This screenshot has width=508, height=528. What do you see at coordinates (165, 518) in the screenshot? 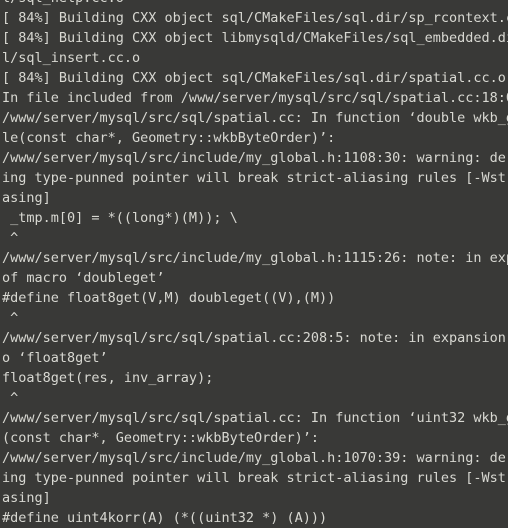
I see `terminal-line: #define uint4korr(A) (*((uint32 *) (A)))` at bounding box center [165, 518].